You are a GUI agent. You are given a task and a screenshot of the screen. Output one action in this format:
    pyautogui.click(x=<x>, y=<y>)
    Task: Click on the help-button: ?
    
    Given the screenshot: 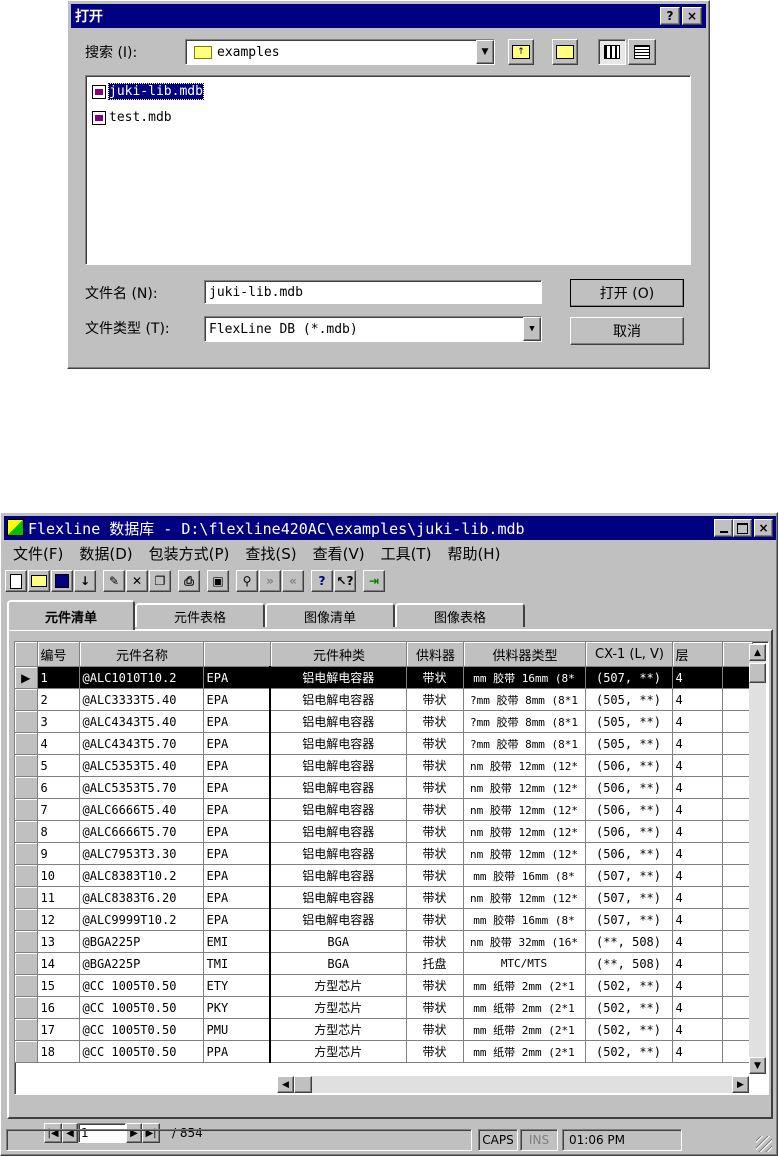 What is the action you would take?
    pyautogui.click(x=670, y=16)
    